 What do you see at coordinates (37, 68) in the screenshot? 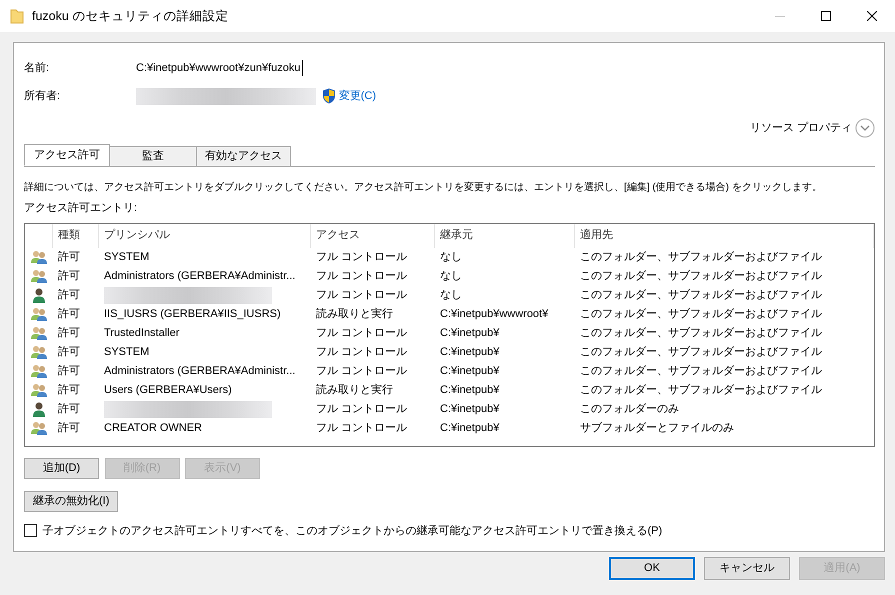
I see `name-label: 名前:` at bounding box center [37, 68].